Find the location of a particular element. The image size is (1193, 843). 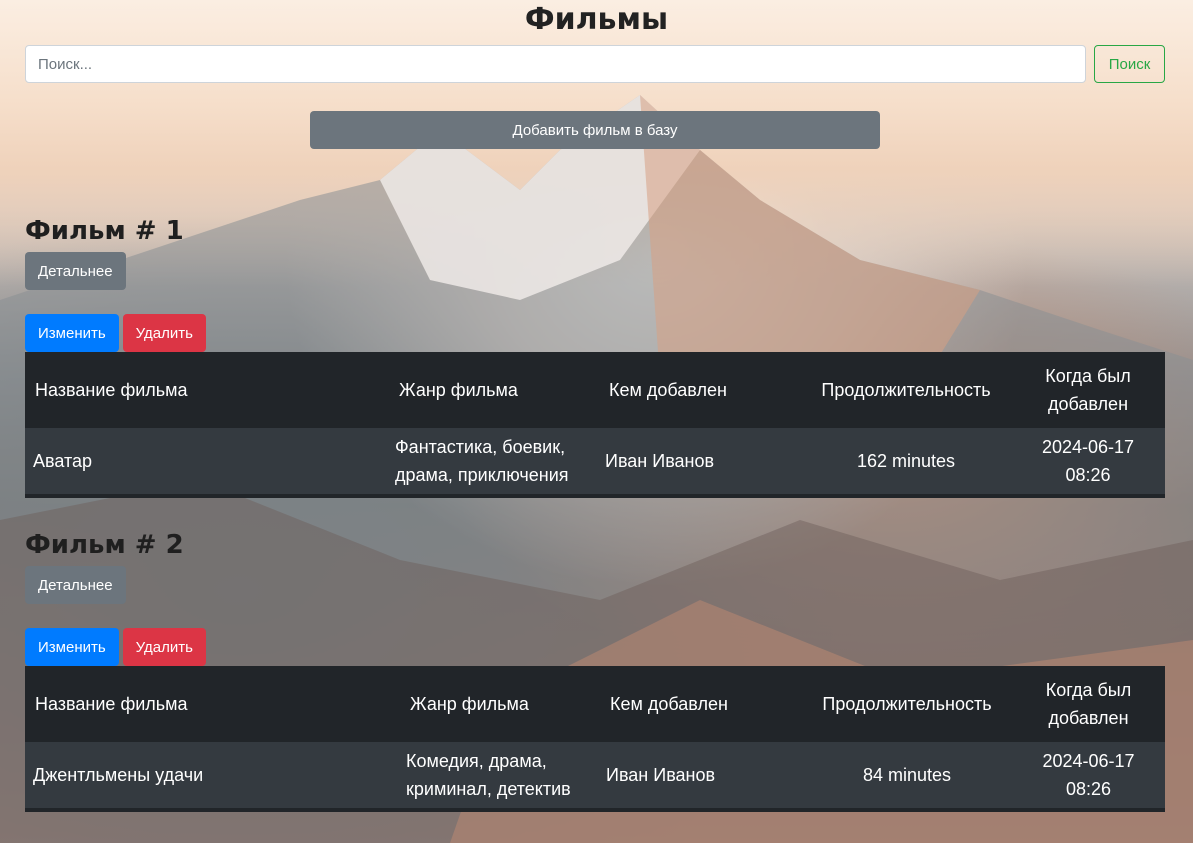

cell-genre: Фантастика, боевик, драма, приключения is located at coordinates (494, 463).